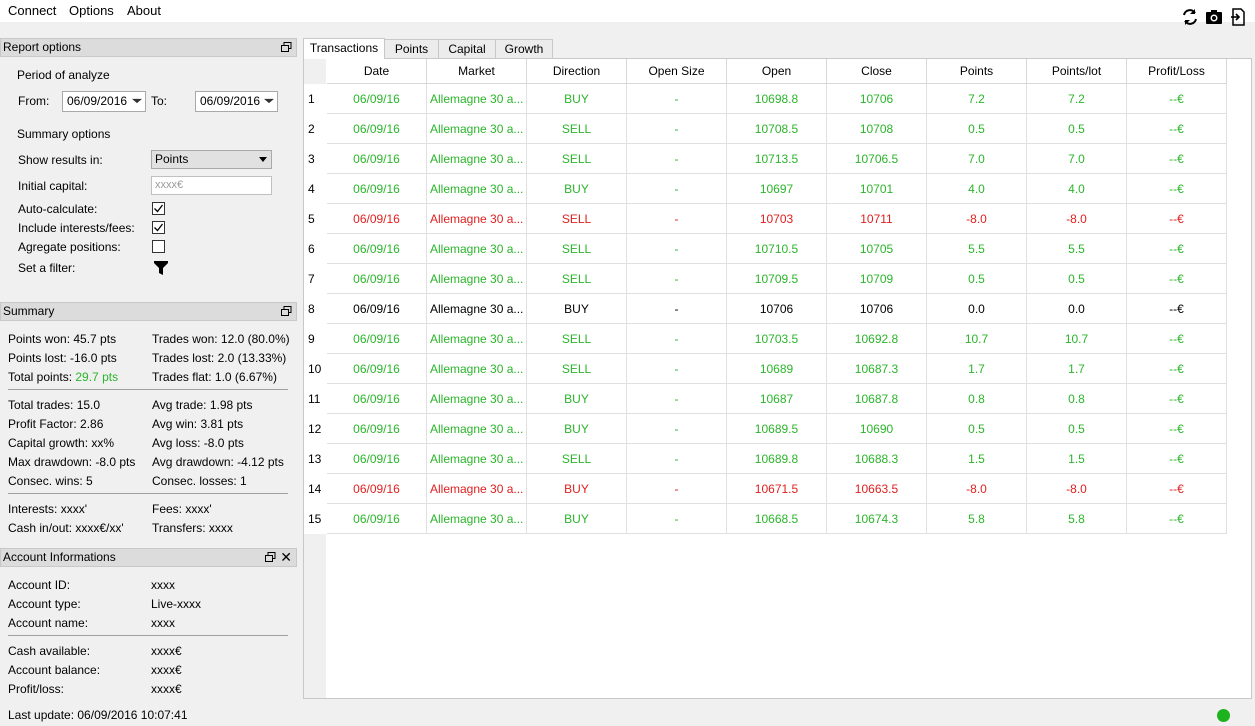 The width and height of the screenshot is (1255, 726). Describe the element at coordinates (1077, 71) in the screenshot. I see `column-header: Points/lot` at that location.